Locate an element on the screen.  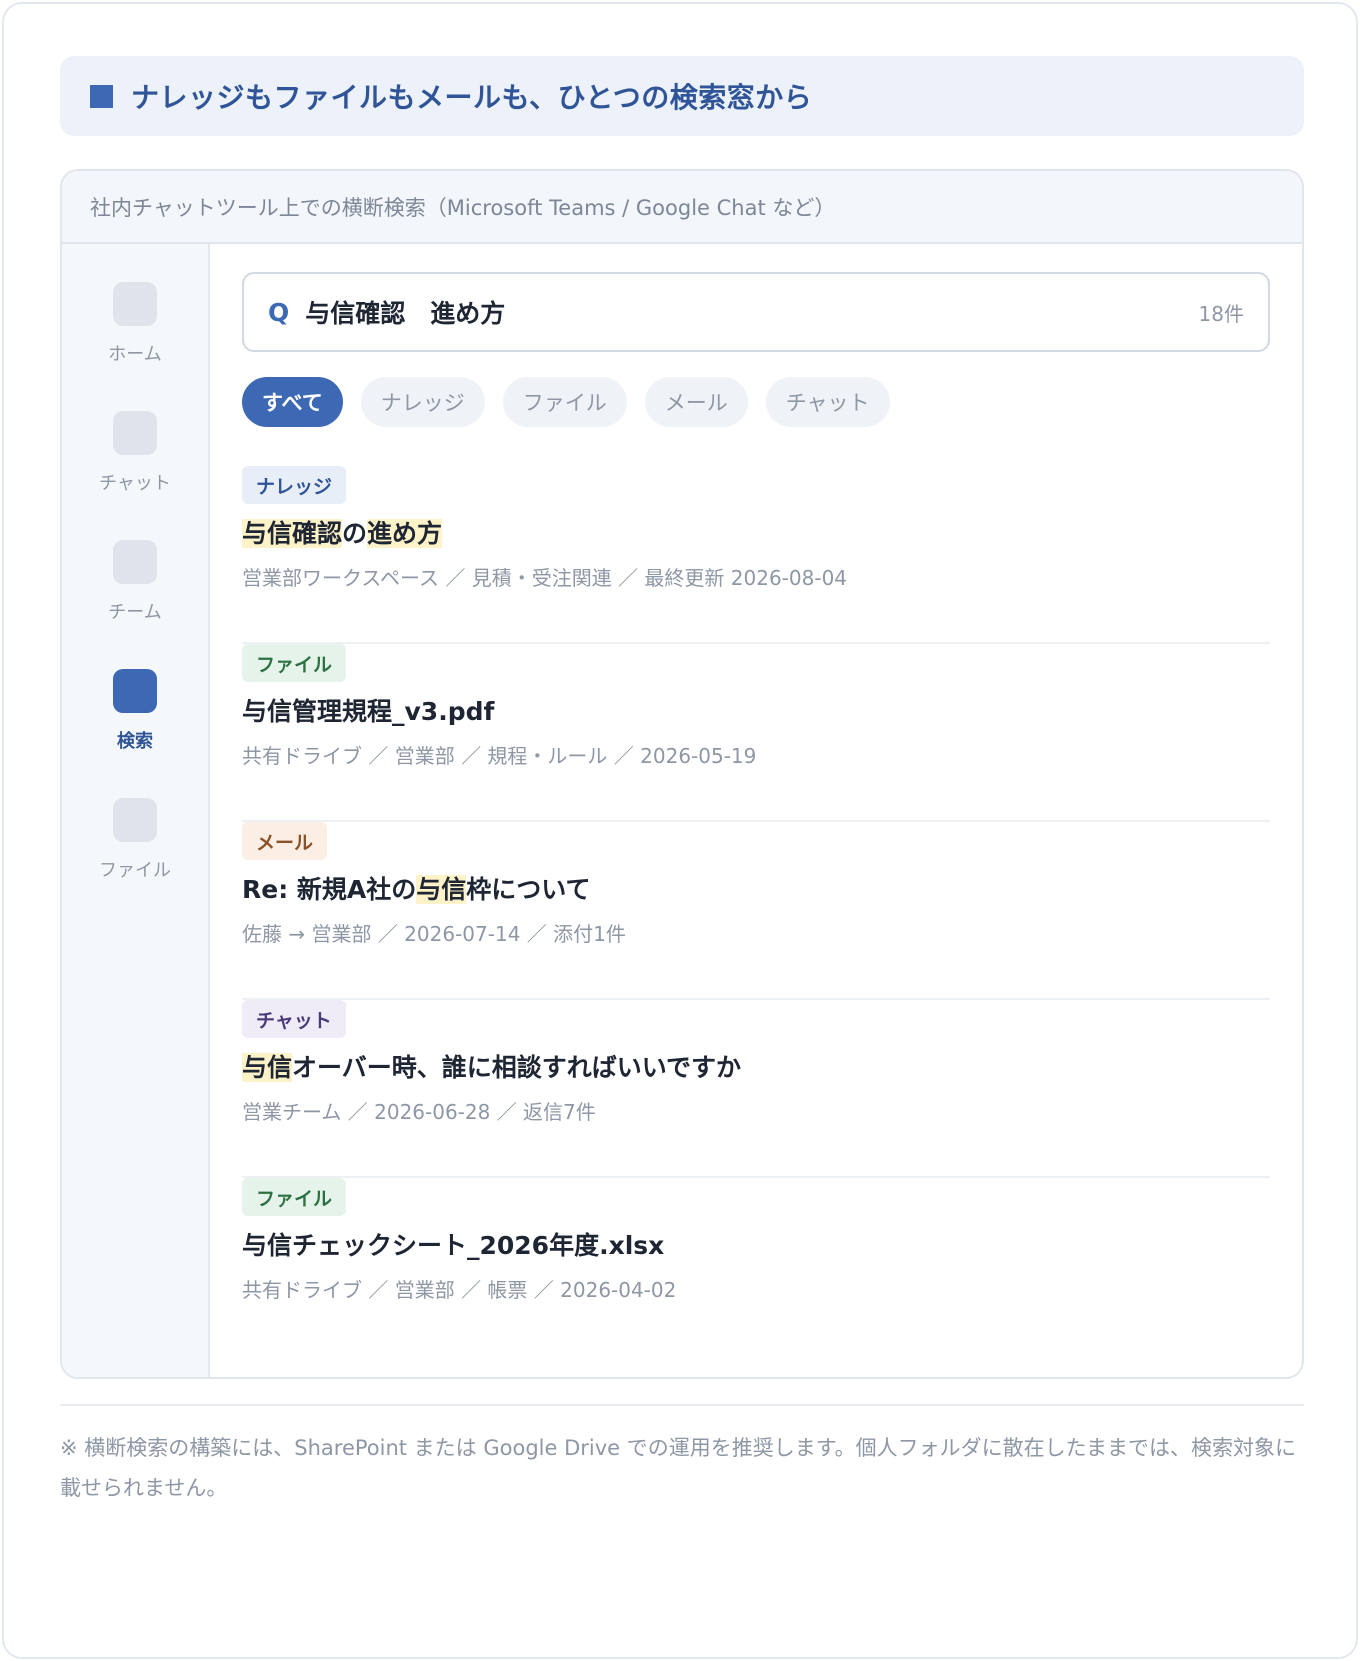
sidebar: ホーム チャット チーム 検索 ファイル is located at coordinates (136, 810).